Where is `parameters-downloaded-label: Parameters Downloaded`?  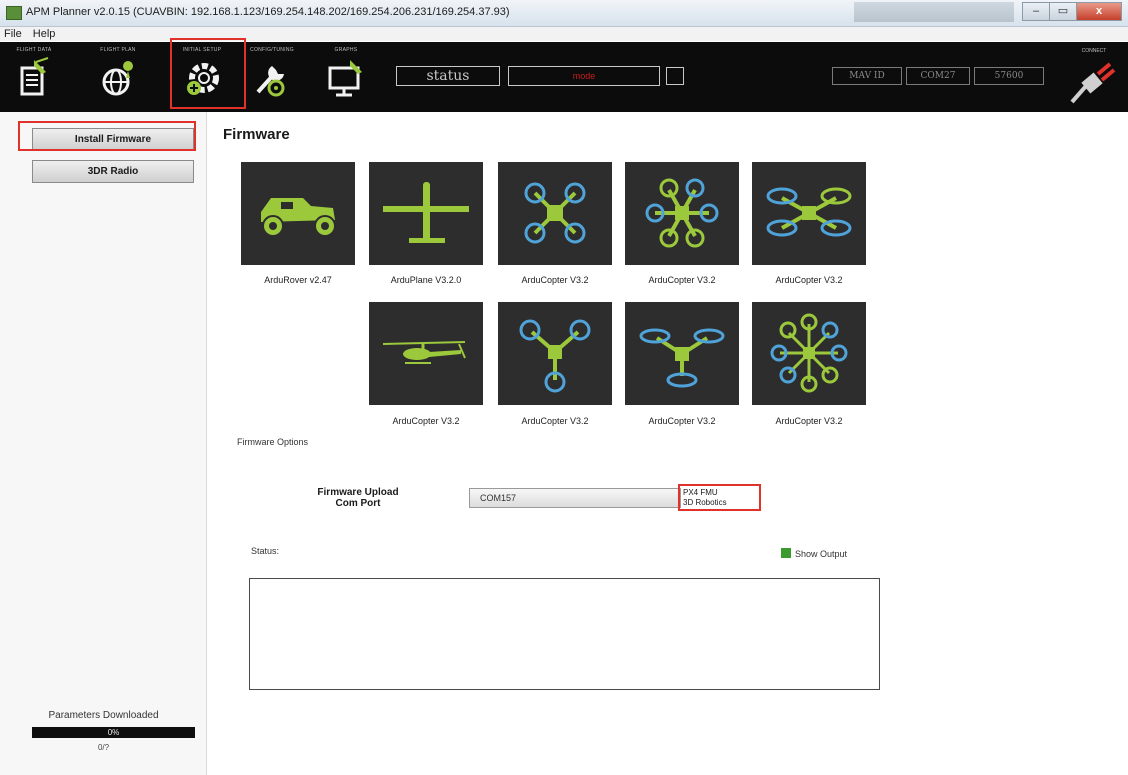 parameters-downloaded-label: Parameters Downloaded is located at coordinates (103, 715).